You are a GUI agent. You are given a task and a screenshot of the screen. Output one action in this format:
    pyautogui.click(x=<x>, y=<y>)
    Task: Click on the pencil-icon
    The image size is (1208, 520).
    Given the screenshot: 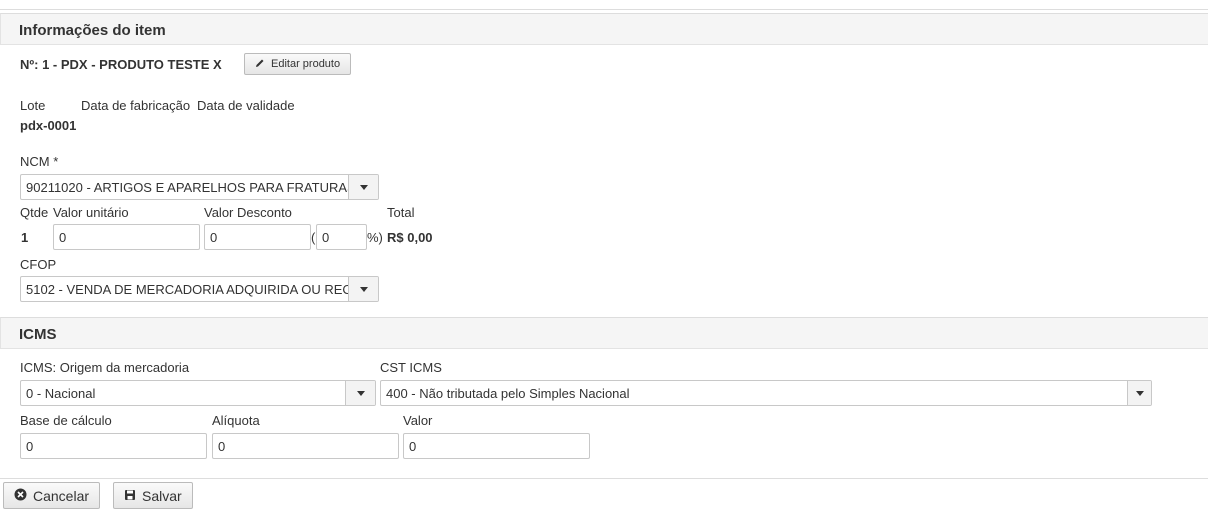 What is the action you would take?
    pyautogui.click(x=260, y=64)
    